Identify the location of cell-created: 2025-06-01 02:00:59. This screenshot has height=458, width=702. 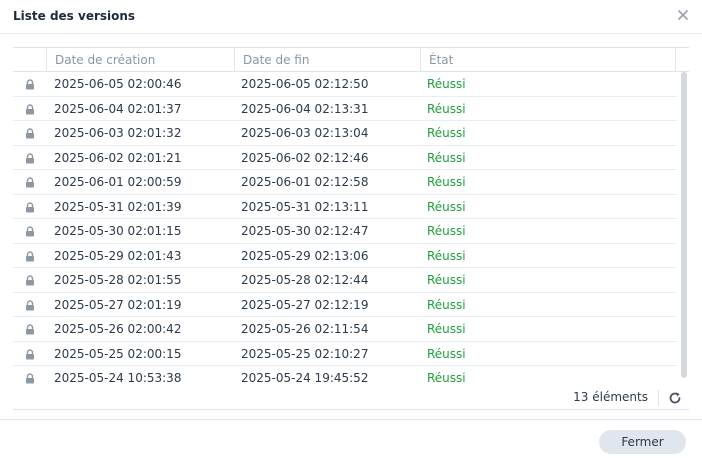
(118, 182).